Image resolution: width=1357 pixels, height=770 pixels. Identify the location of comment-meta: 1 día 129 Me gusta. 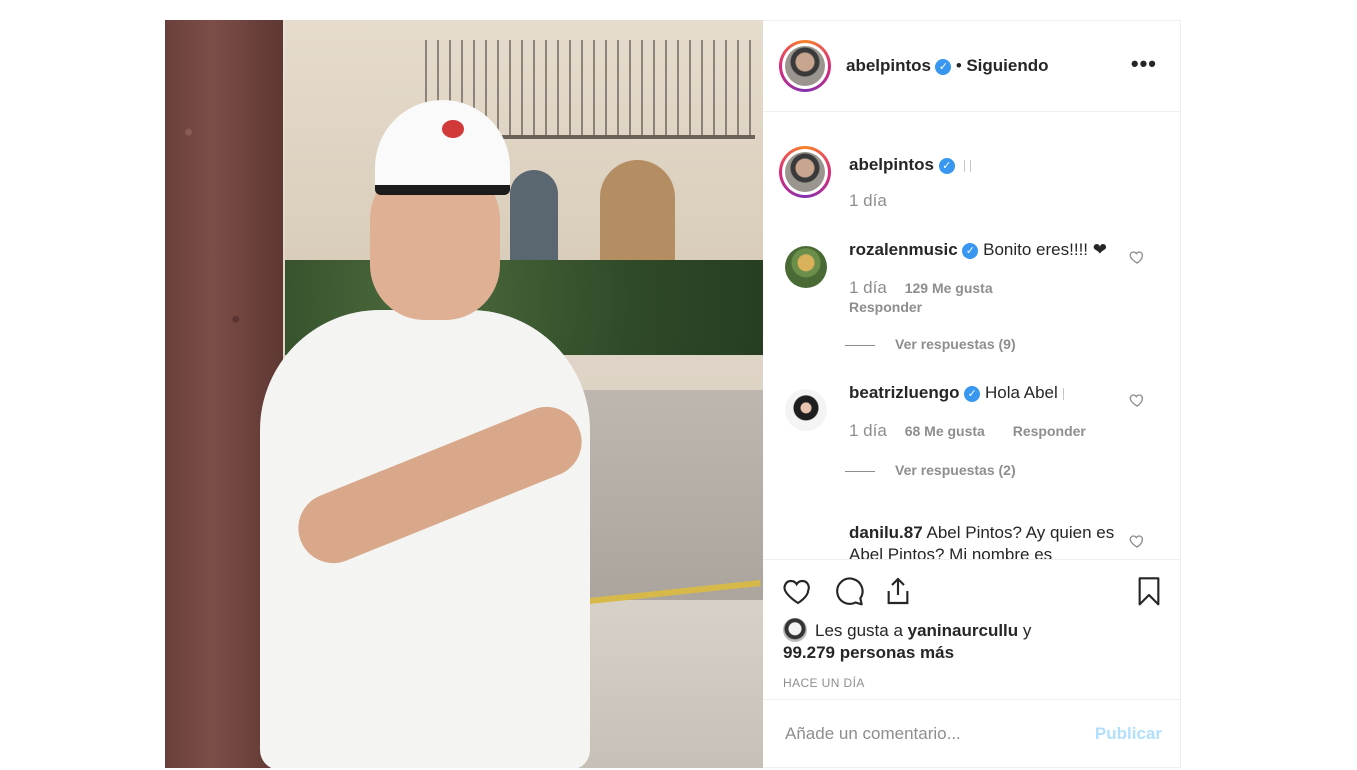
(933, 288).